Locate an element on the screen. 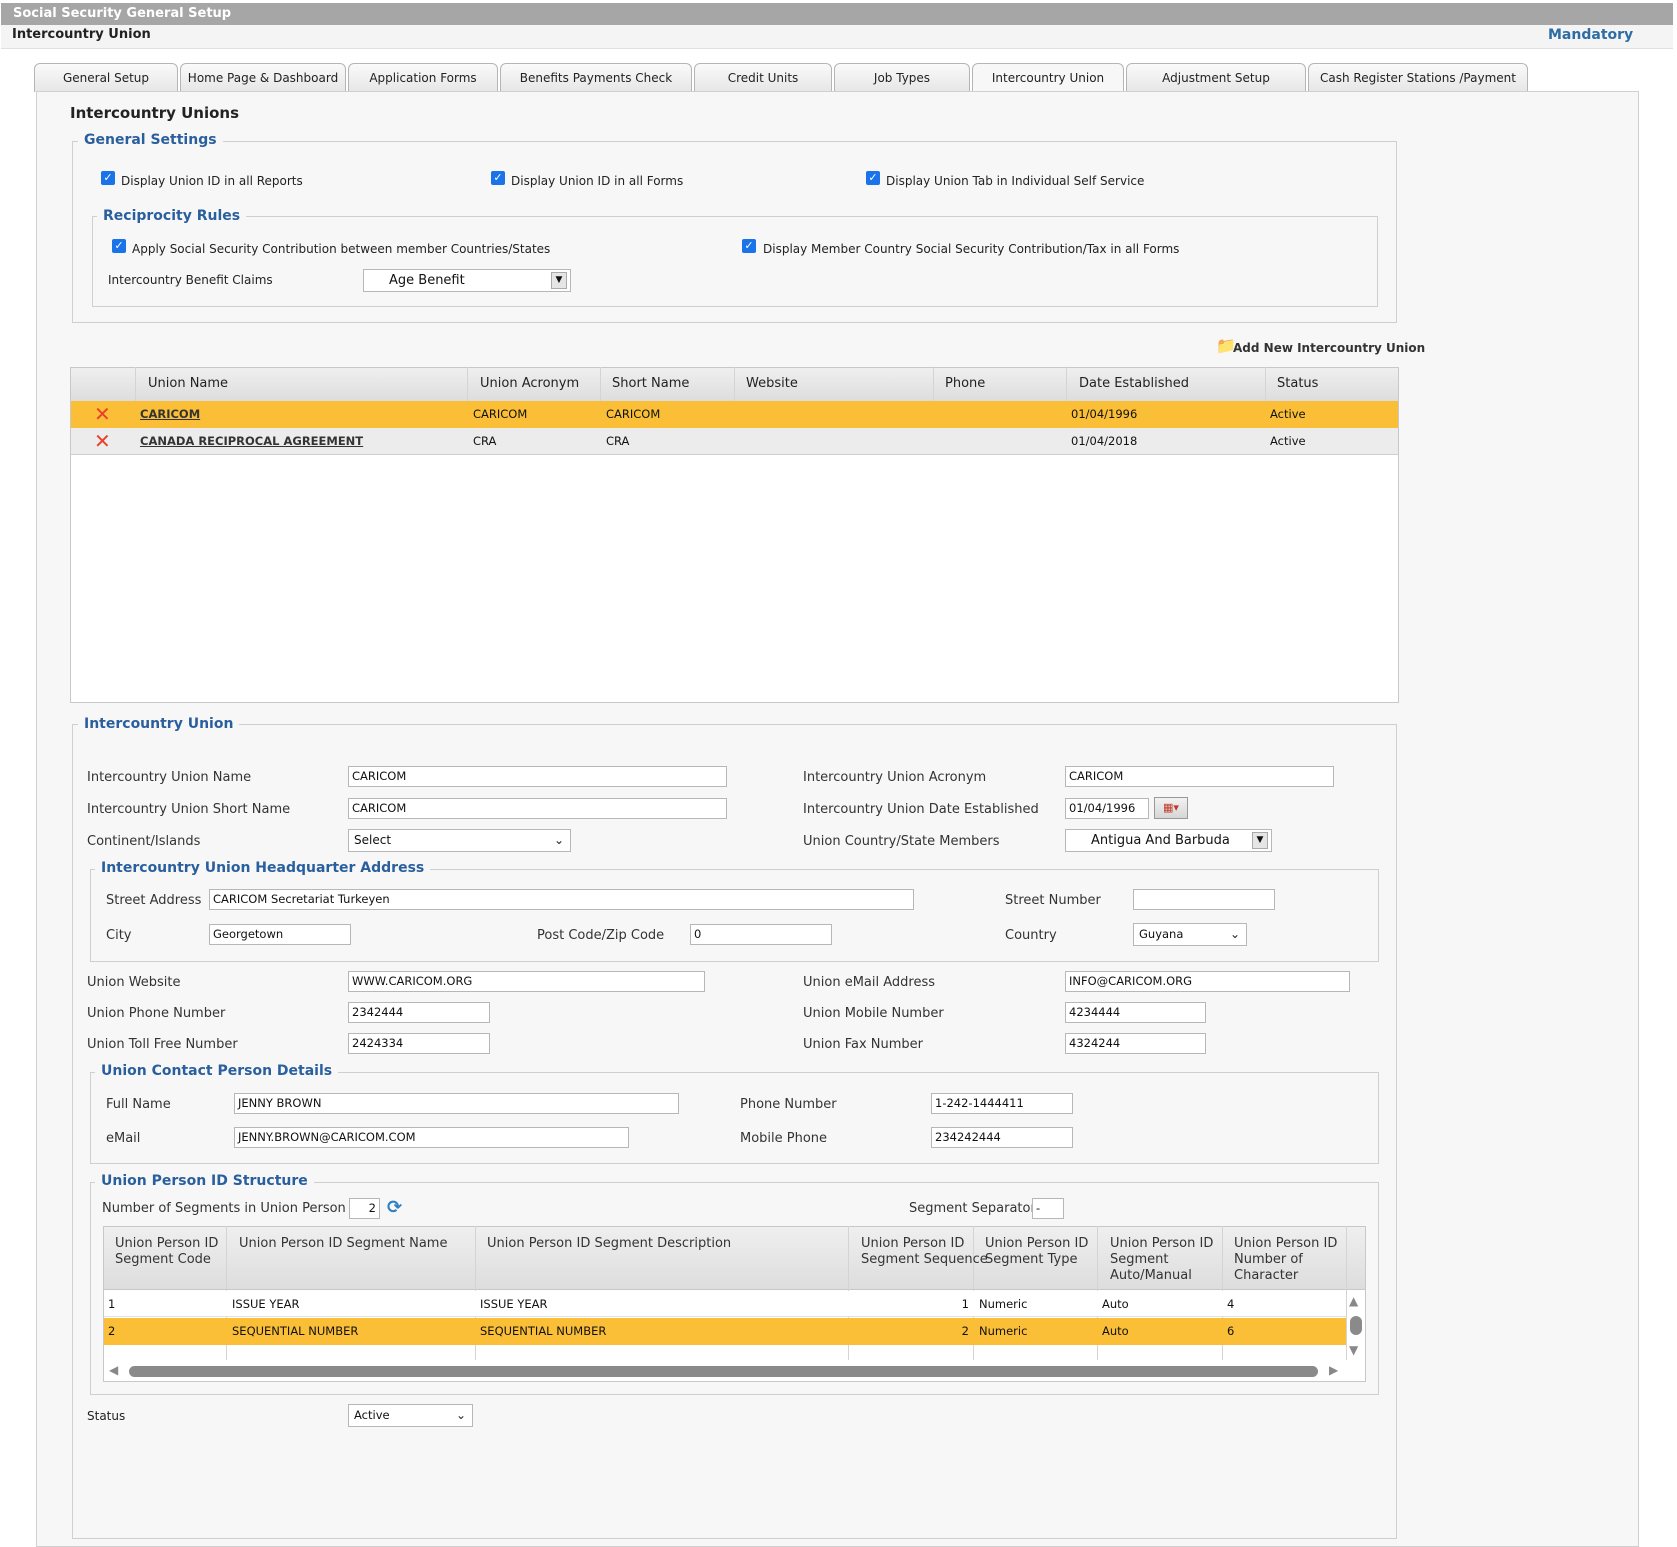  contact-person-fieldset is located at coordinates (734, 1118).